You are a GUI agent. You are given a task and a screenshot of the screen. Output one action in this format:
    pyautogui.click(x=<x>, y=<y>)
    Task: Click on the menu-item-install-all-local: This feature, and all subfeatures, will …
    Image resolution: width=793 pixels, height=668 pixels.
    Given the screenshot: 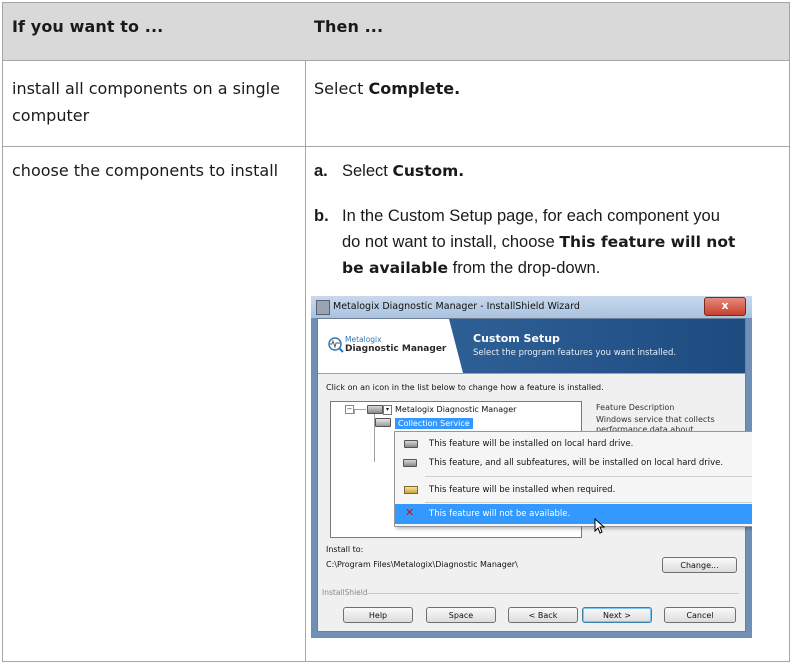 What is the action you would take?
    pyautogui.click(x=573, y=463)
    